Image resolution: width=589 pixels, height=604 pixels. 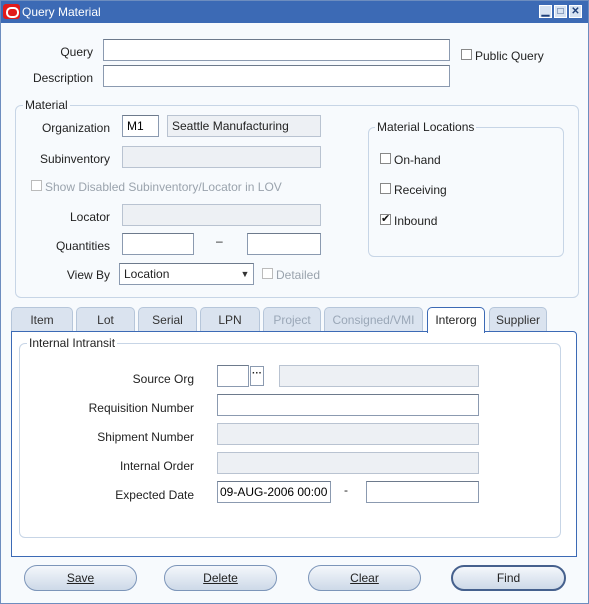 What do you see at coordinates (426, 127) in the screenshot?
I see `material-locations-title: Material Locations` at bounding box center [426, 127].